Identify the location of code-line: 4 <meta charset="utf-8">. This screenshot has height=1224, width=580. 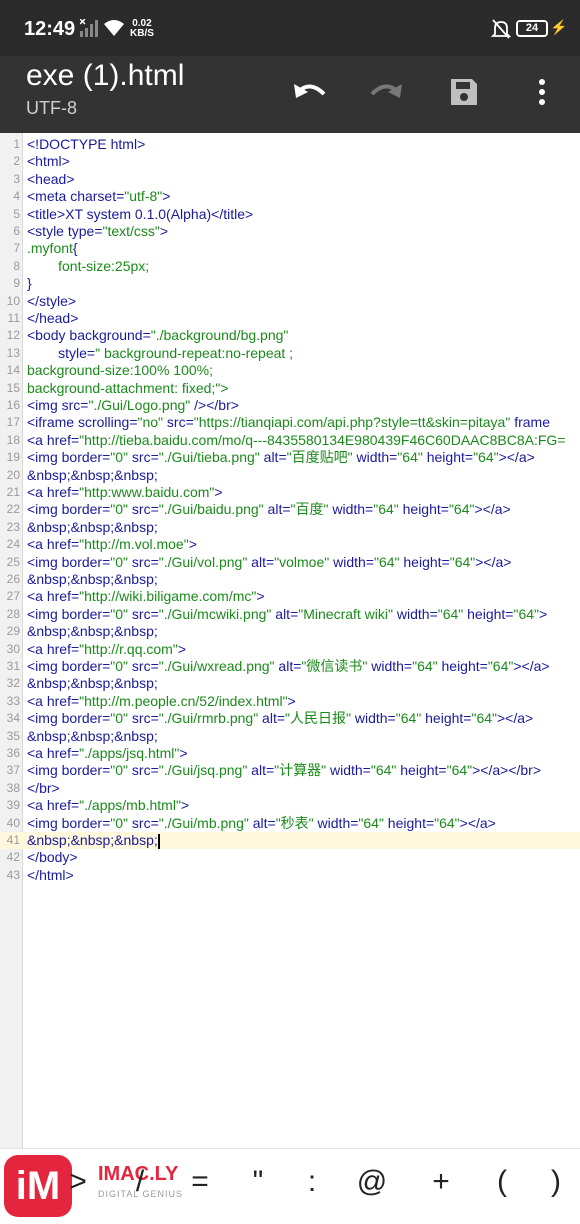
(290, 196).